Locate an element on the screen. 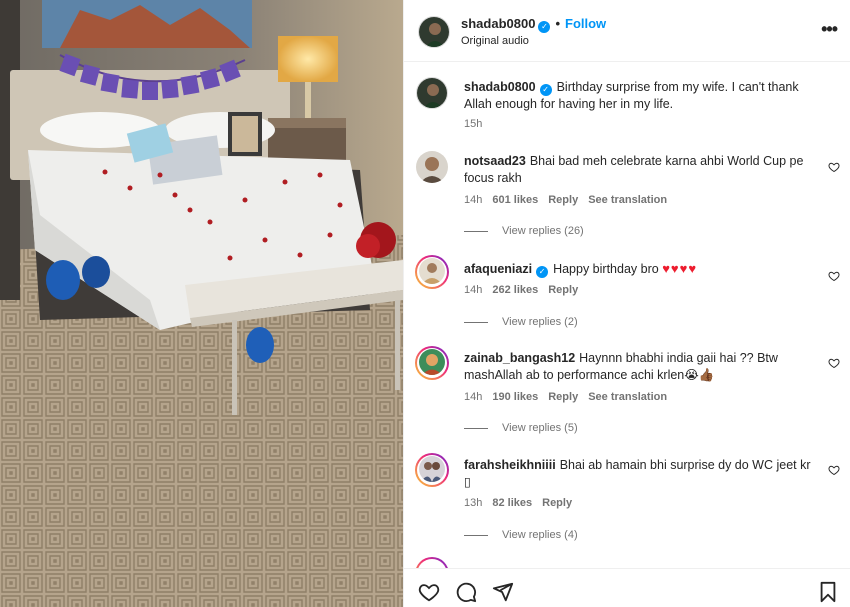 This screenshot has width=850, height=607. comment-likes: 190 likes is located at coordinates (515, 397).